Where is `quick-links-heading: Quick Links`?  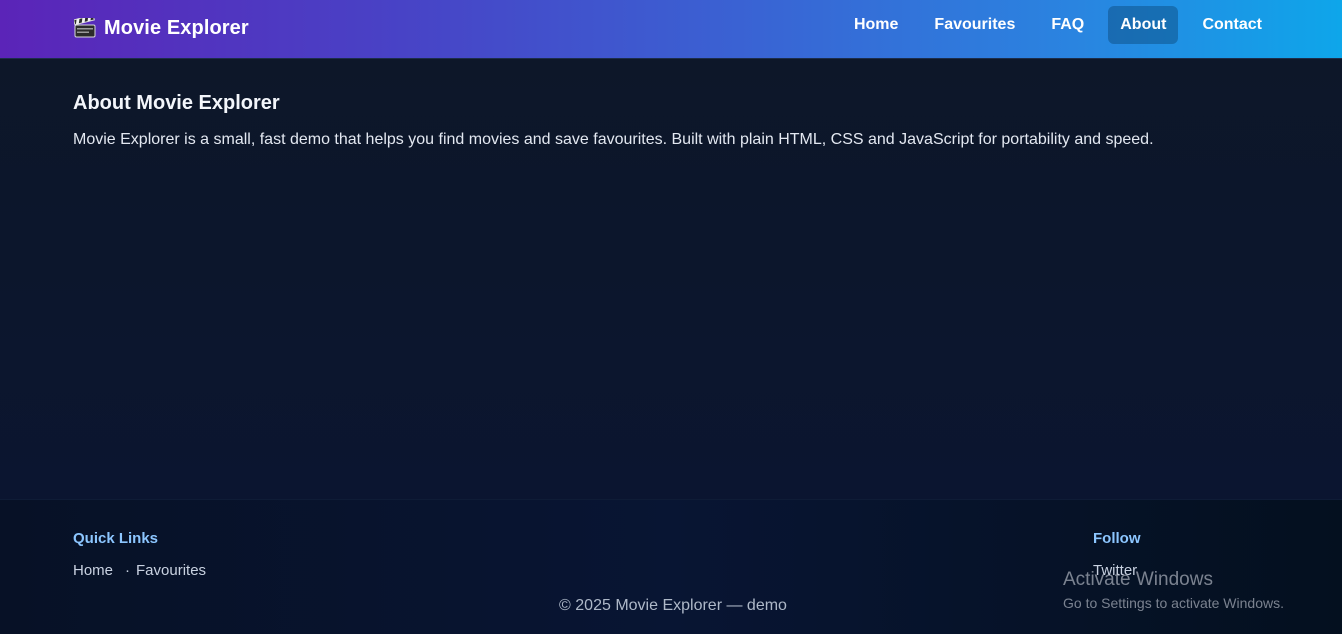 quick-links-heading: Quick Links is located at coordinates (116, 538).